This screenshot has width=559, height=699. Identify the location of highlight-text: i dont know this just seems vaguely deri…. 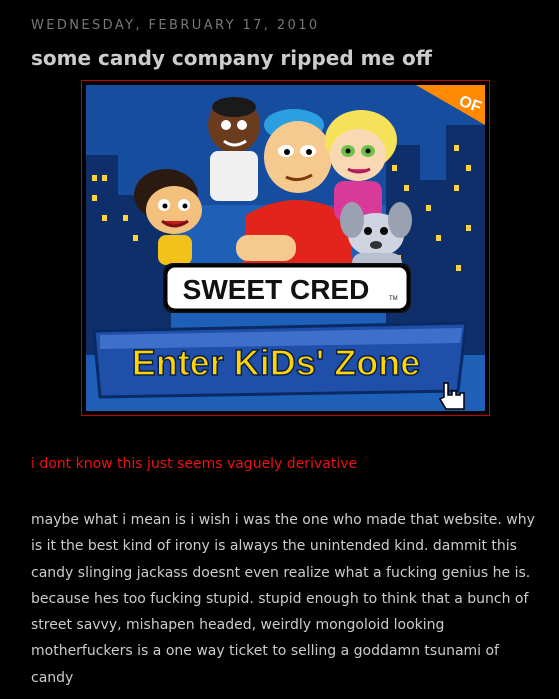
(194, 464).